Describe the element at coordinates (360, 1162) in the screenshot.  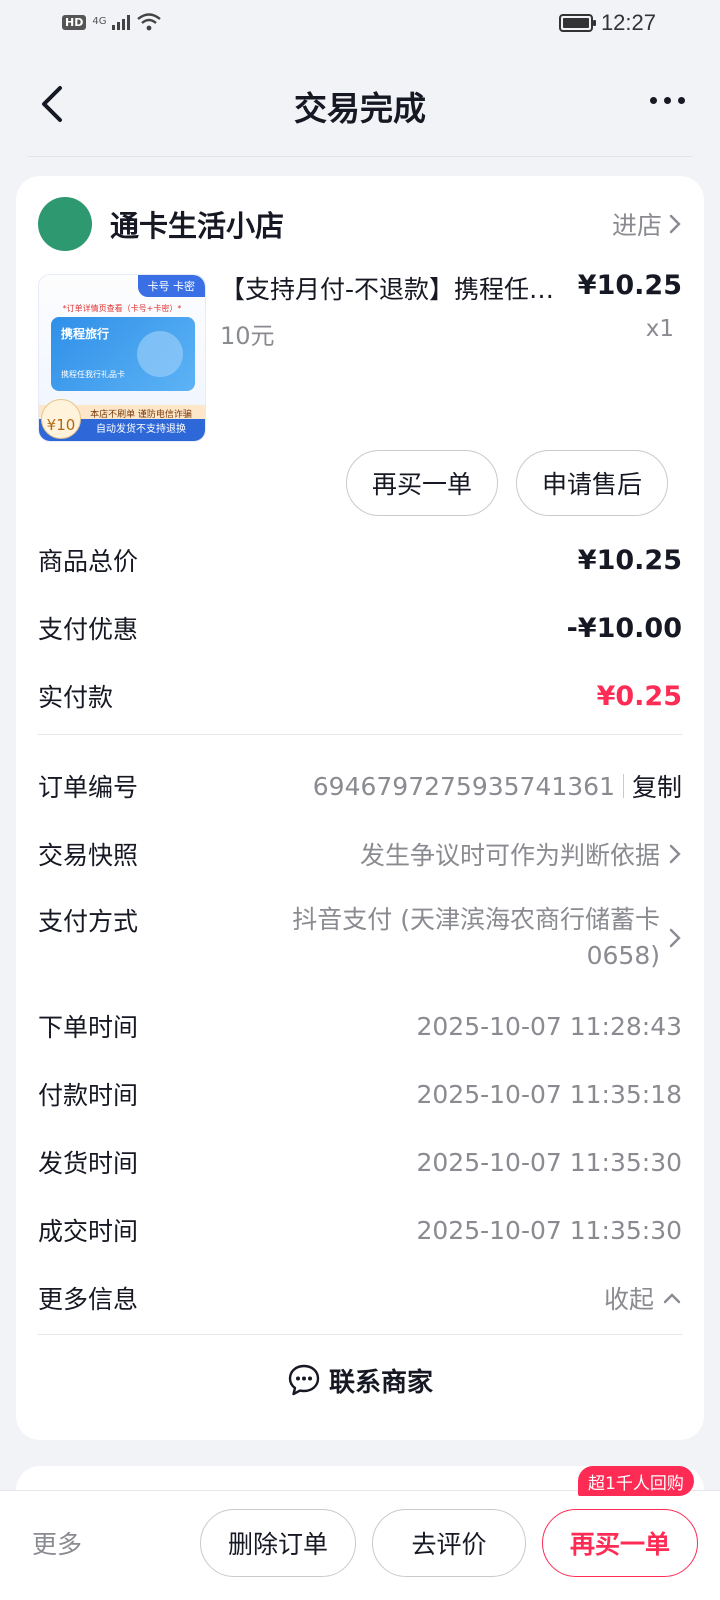
I see `ship-time-row: 发货时间 2025-10-07 11:35:30` at that location.